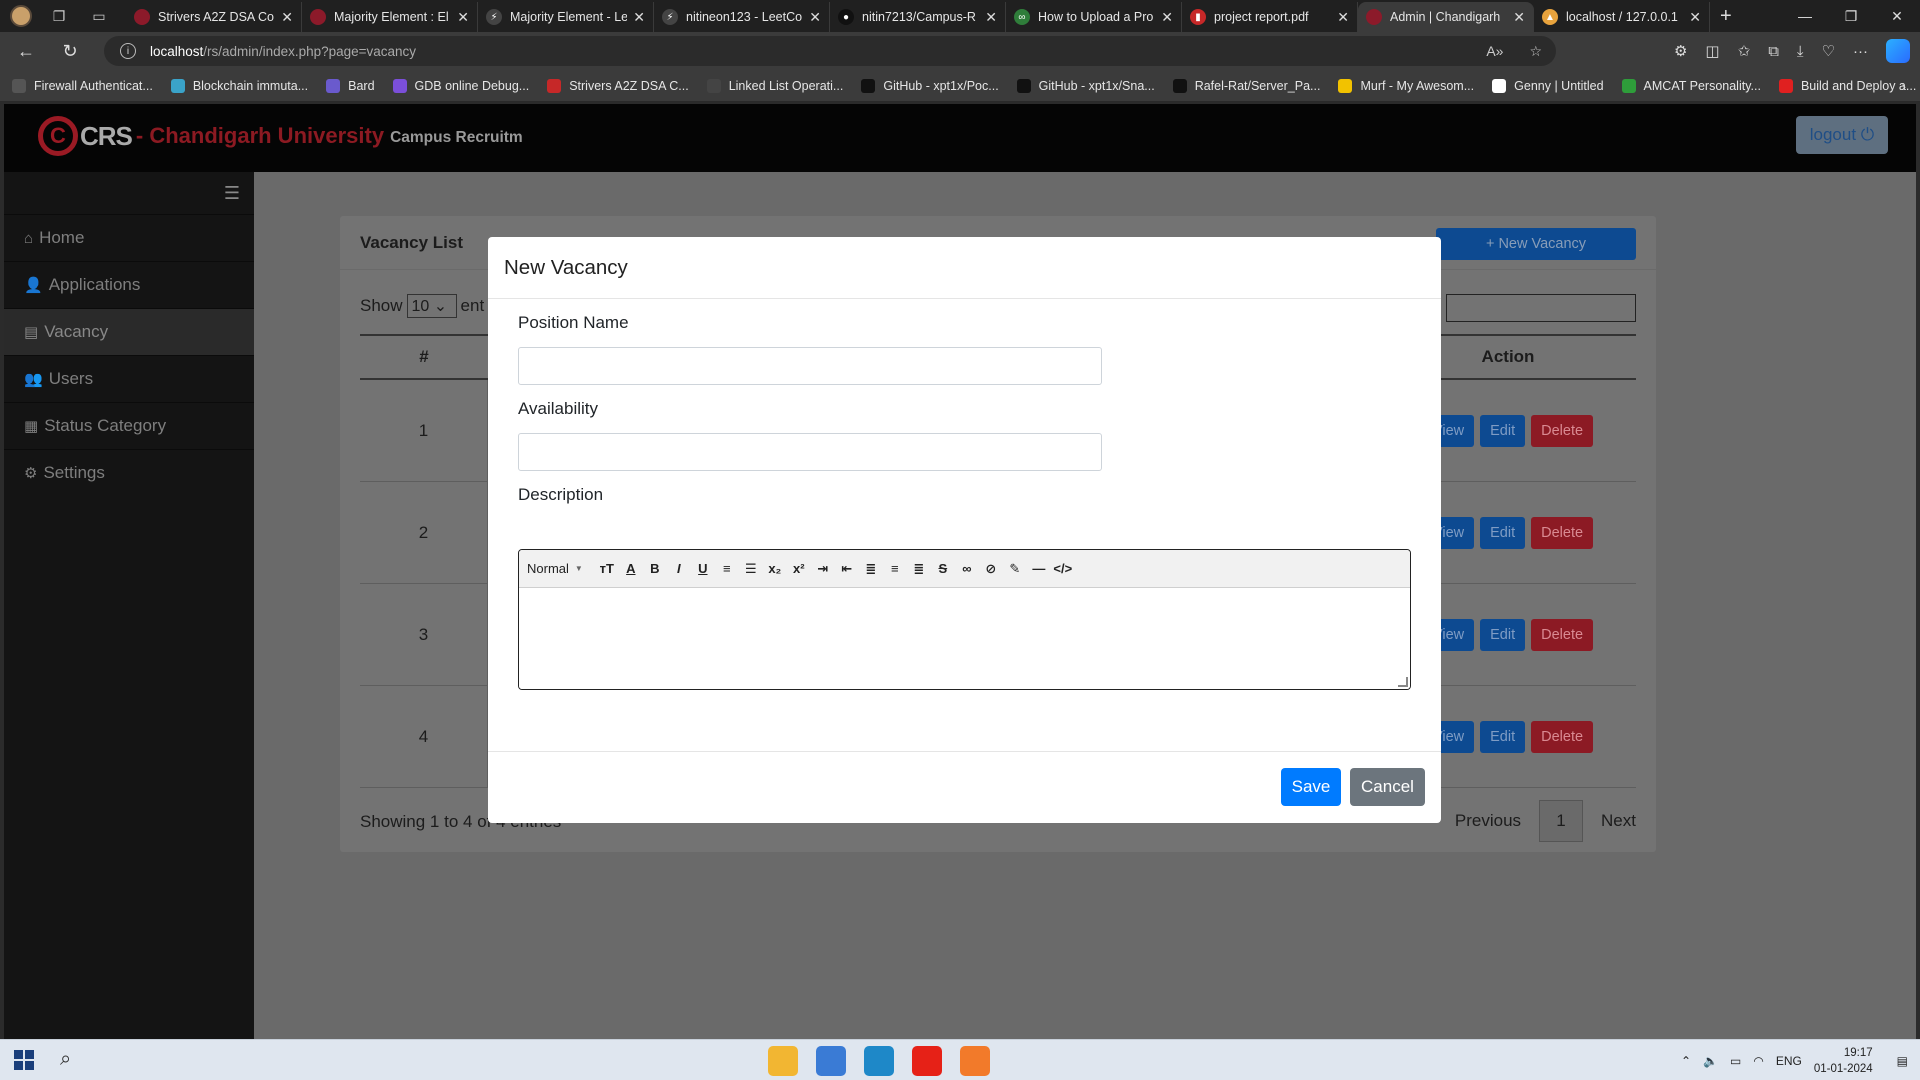 This screenshot has height=1080, width=1920. I want to click on minimize-icon: —, so click(1805, 16).